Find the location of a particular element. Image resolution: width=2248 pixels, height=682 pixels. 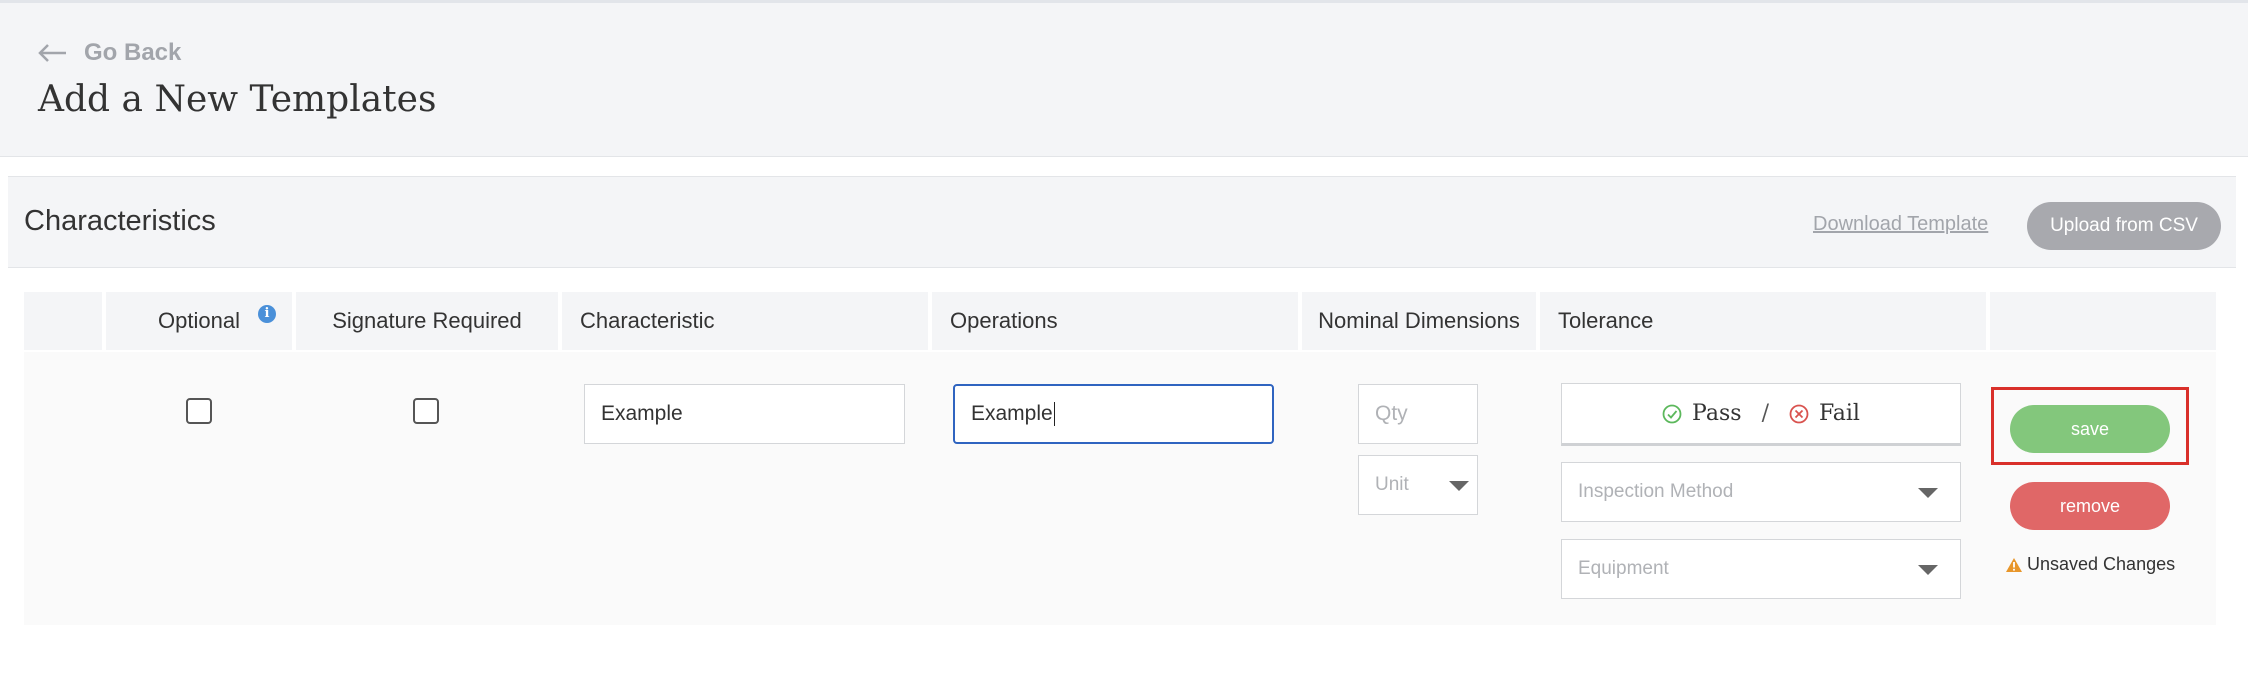

characteristic-input: Example is located at coordinates (744, 414).